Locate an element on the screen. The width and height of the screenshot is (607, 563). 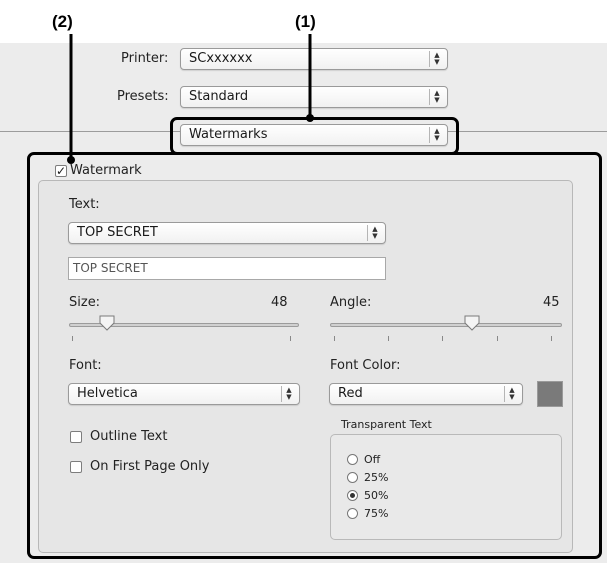
font-color-popup: Red ▲ ▼ is located at coordinates (426, 394).